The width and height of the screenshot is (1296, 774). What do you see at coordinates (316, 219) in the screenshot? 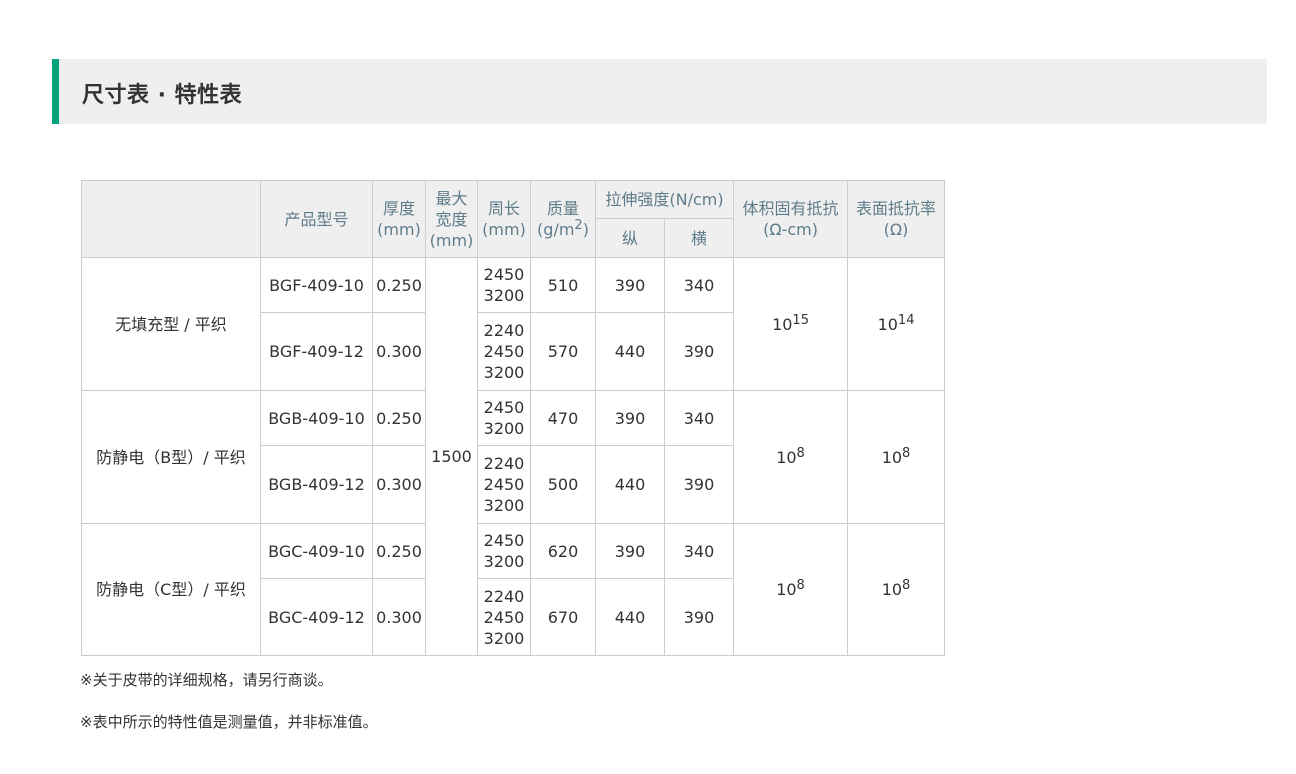
I see `header-model: 产品型号` at bounding box center [316, 219].